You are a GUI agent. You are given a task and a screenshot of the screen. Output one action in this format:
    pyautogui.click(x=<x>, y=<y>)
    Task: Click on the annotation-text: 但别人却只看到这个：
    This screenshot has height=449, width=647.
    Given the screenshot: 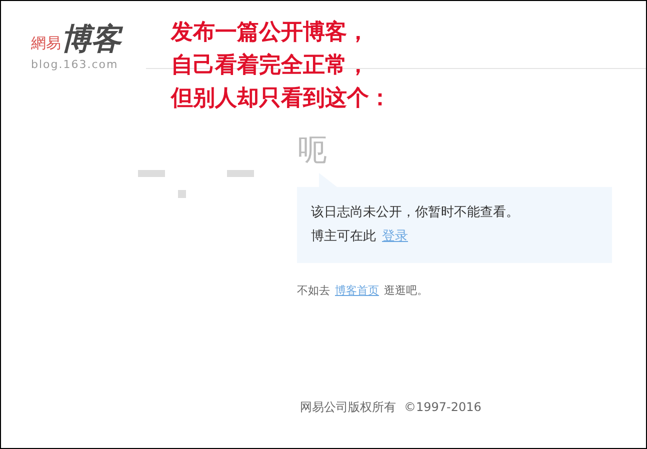 What is the action you would take?
    pyautogui.click(x=281, y=98)
    